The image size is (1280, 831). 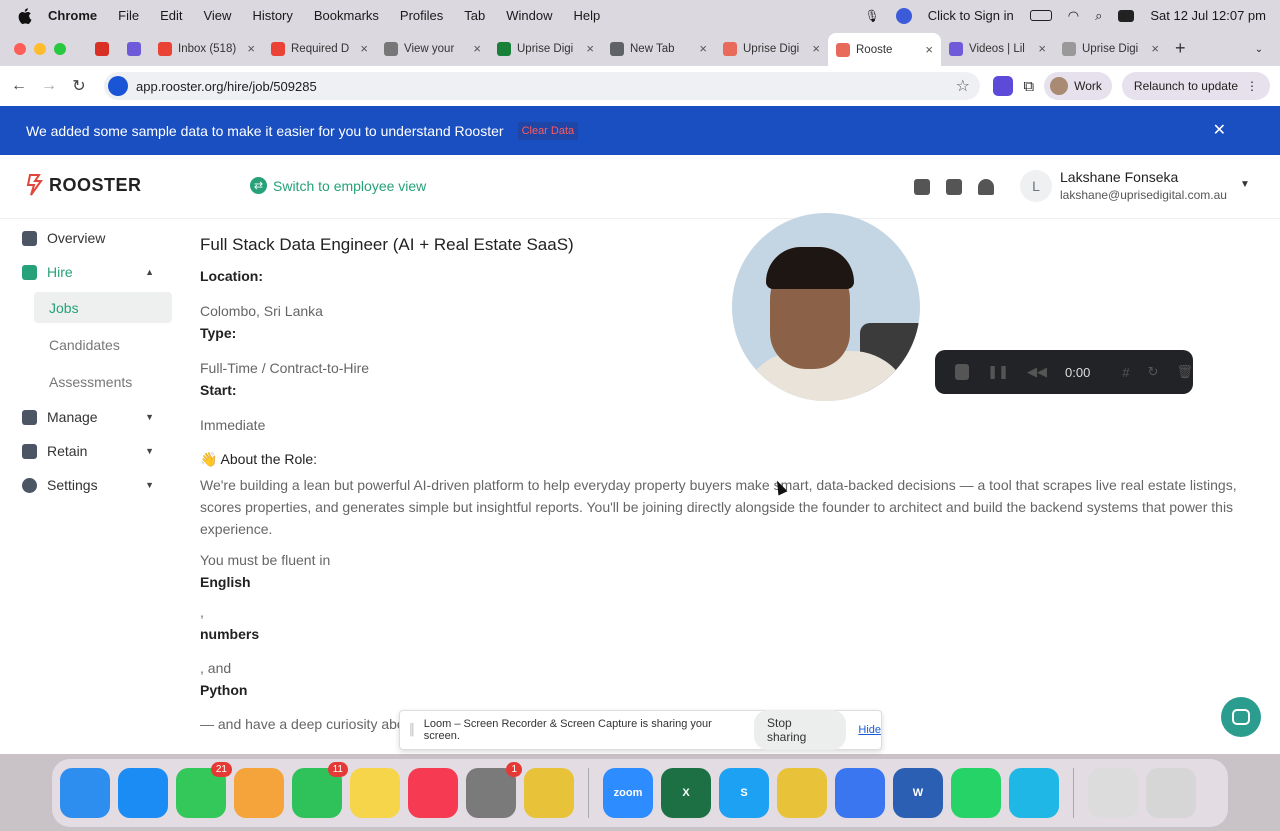 I want to click on dock-app-music-icon, so click(x=433, y=793).